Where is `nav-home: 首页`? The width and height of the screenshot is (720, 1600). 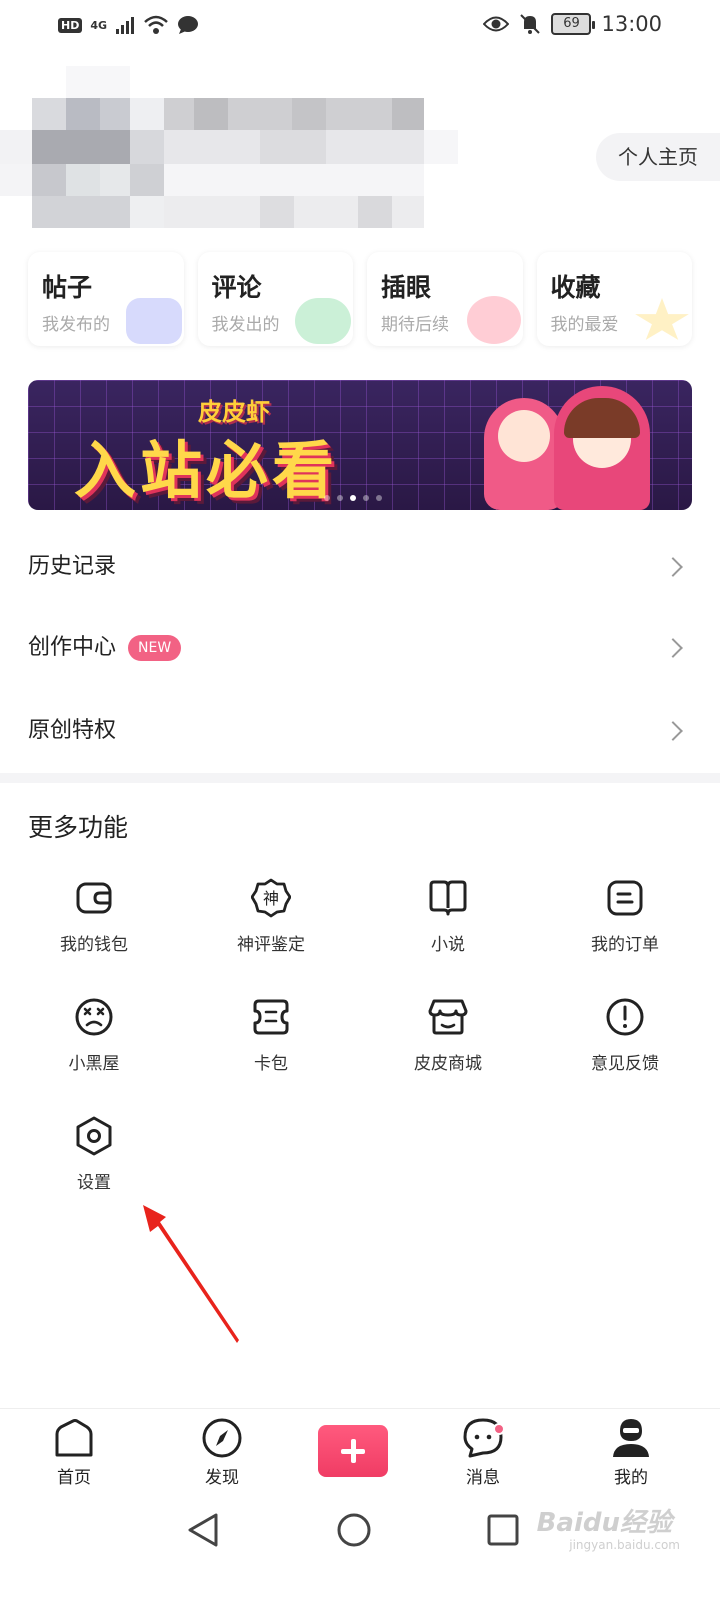
nav-home: 首页 is located at coordinates (74, 1452).